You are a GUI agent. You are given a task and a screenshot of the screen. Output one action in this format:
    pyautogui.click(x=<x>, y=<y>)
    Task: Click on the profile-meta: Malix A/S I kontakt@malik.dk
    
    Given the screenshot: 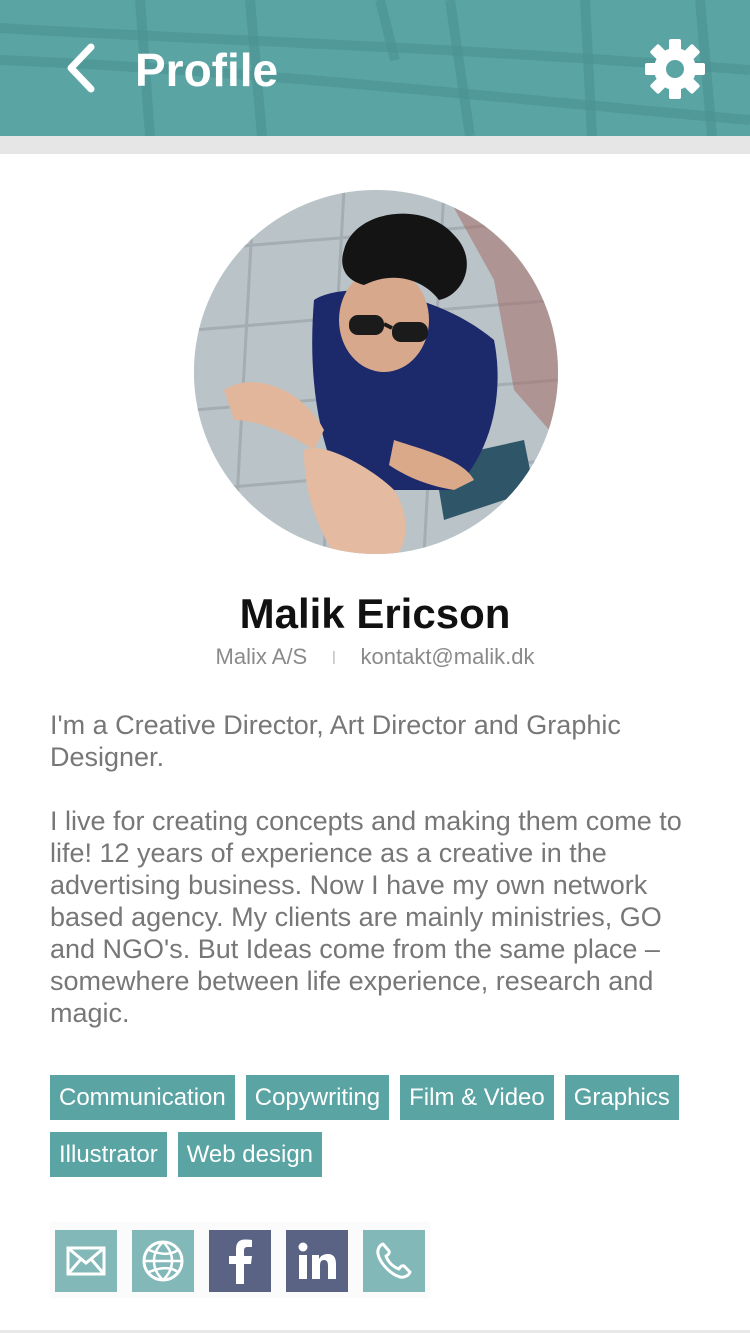 What is the action you would take?
    pyautogui.click(x=375, y=657)
    